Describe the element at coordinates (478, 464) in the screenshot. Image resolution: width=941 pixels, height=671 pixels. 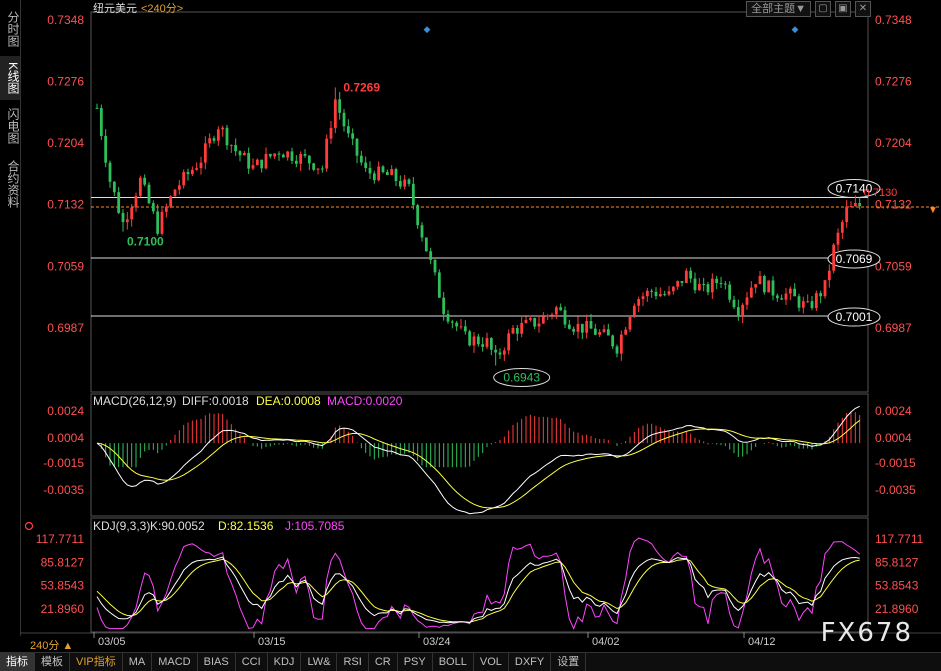
I see `macd-dea-line` at that location.